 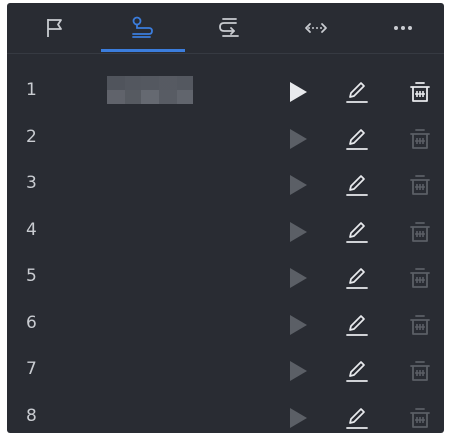 What do you see at coordinates (31, 183) in the screenshot?
I see `row-number: 3` at bounding box center [31, 183].